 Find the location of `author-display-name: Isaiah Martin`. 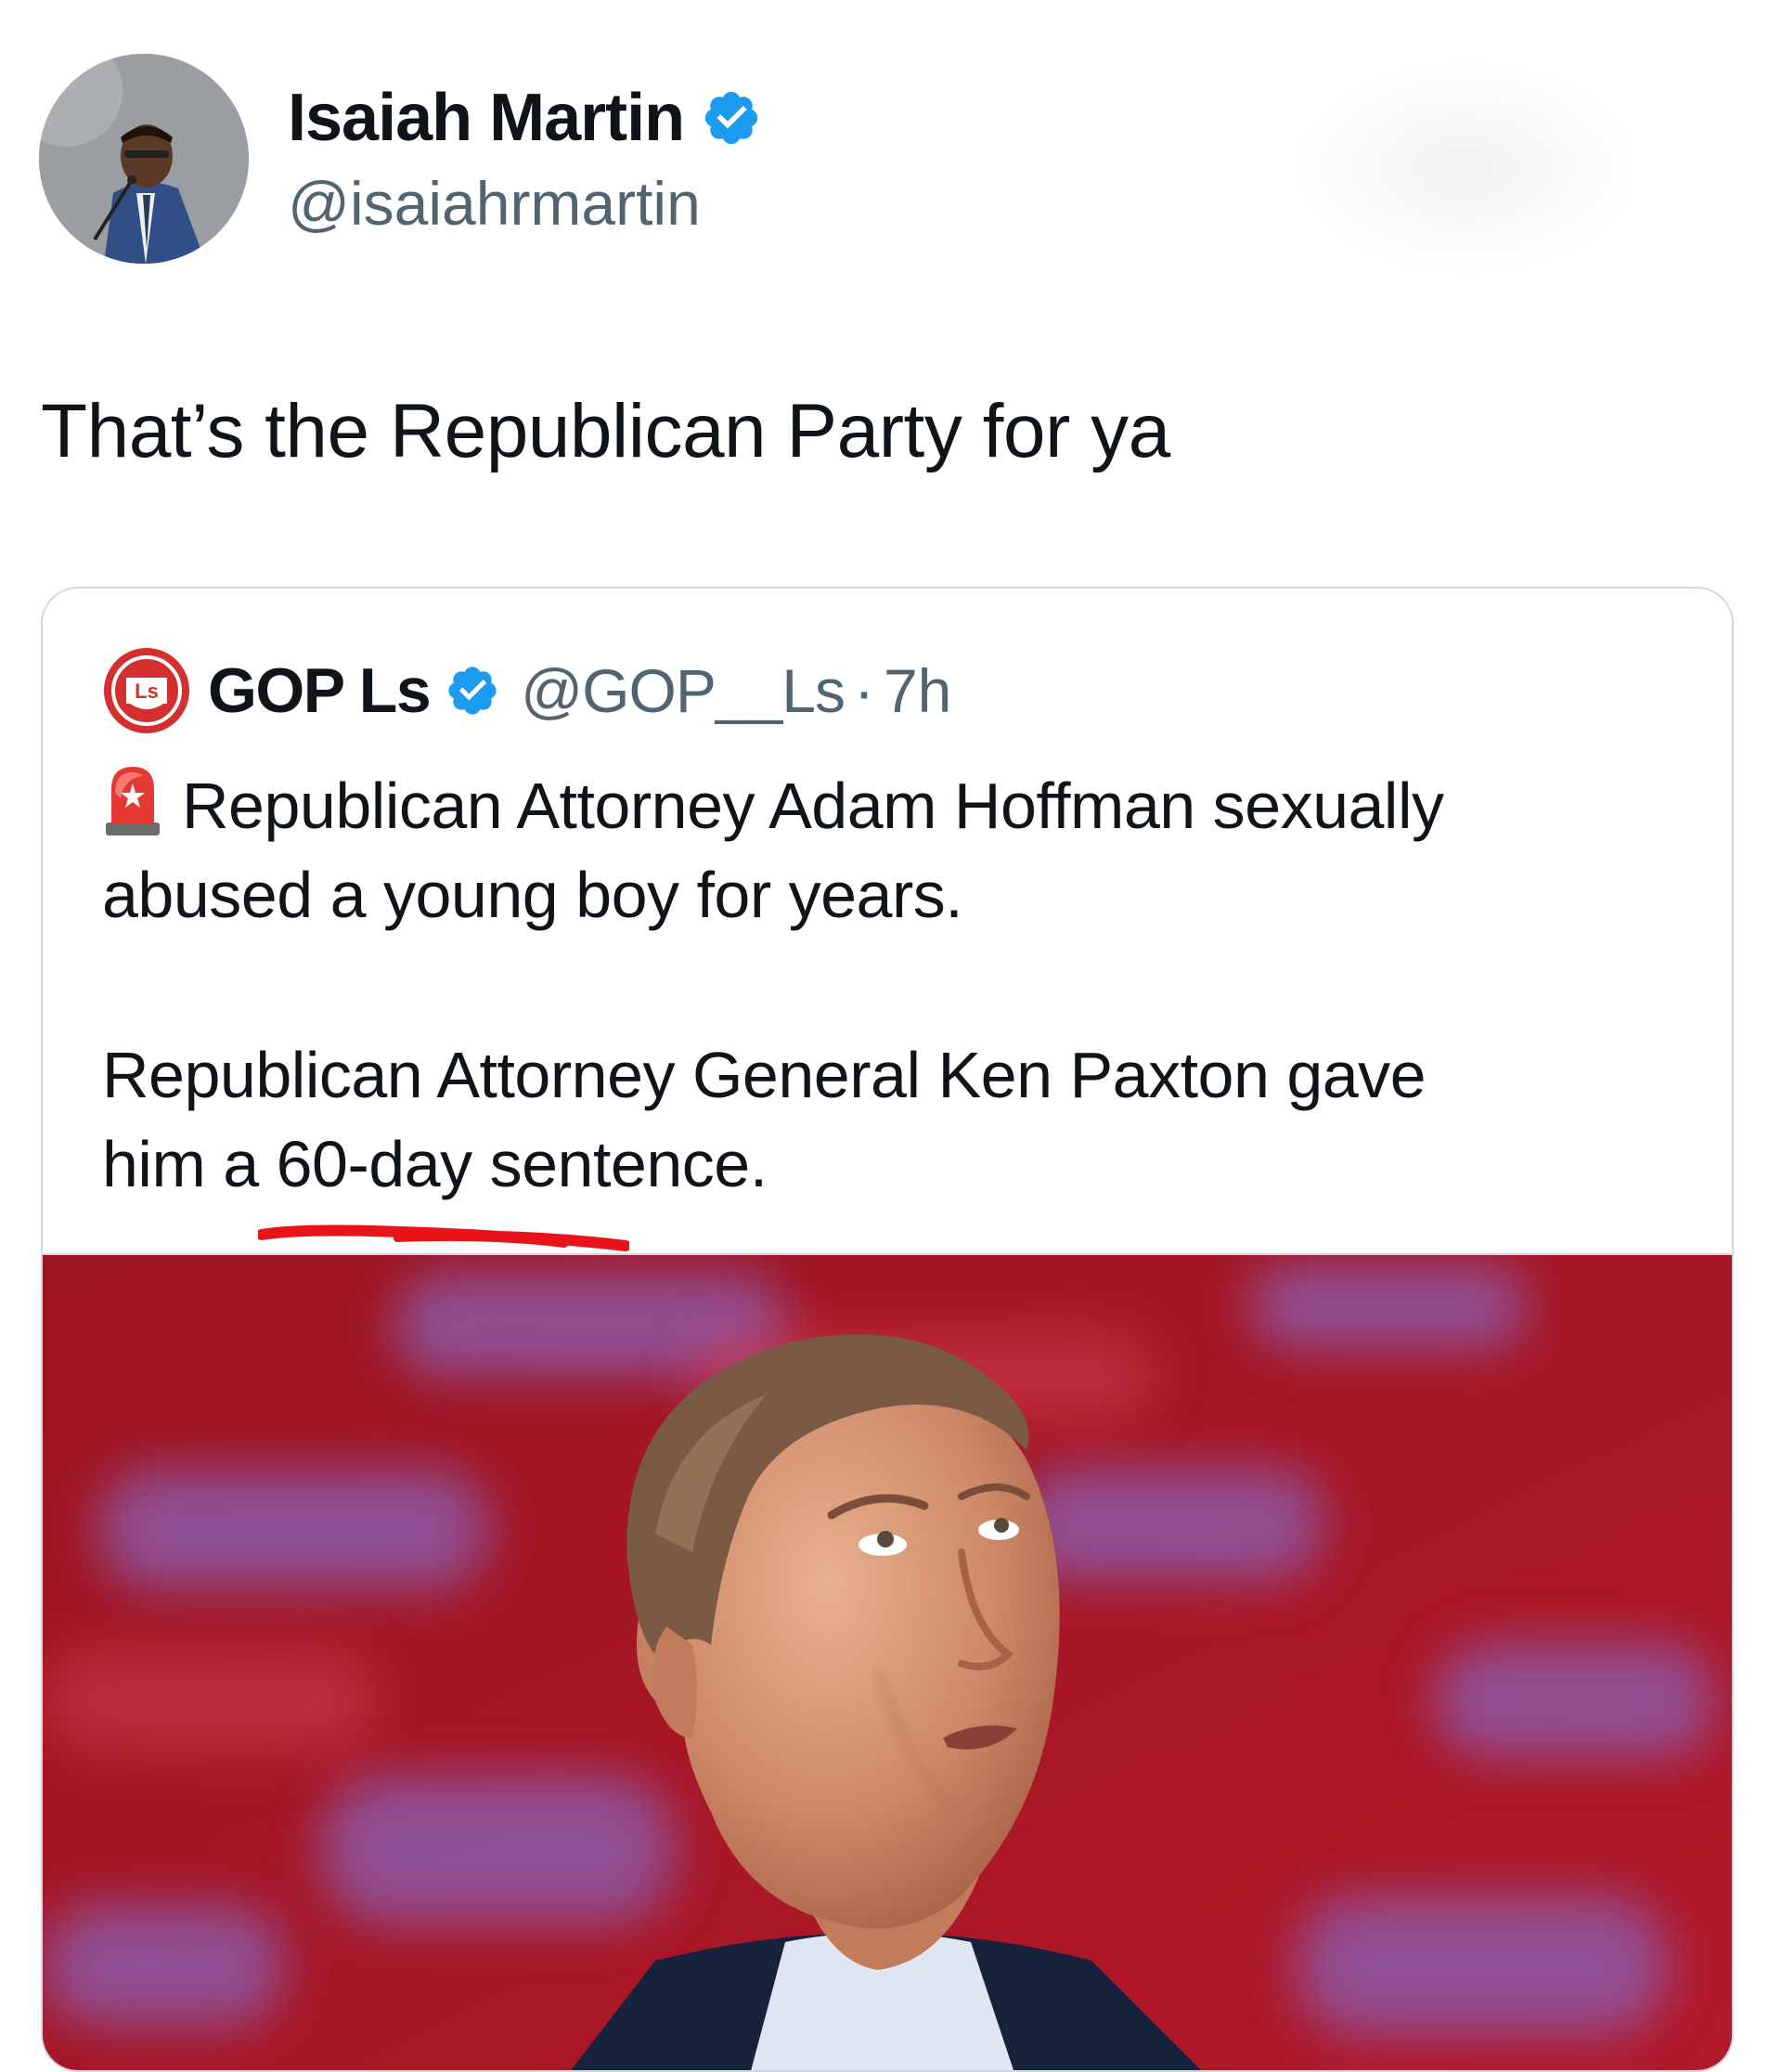

author-display-name: Isaiah Martin is located at coordinates (486, 118).